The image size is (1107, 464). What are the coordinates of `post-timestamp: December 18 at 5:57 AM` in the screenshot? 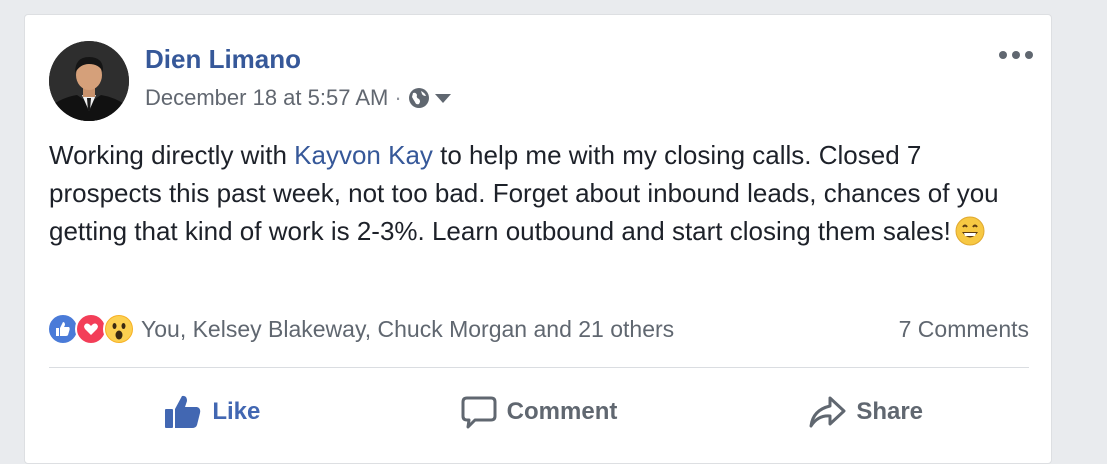 It's located at (266, 98).